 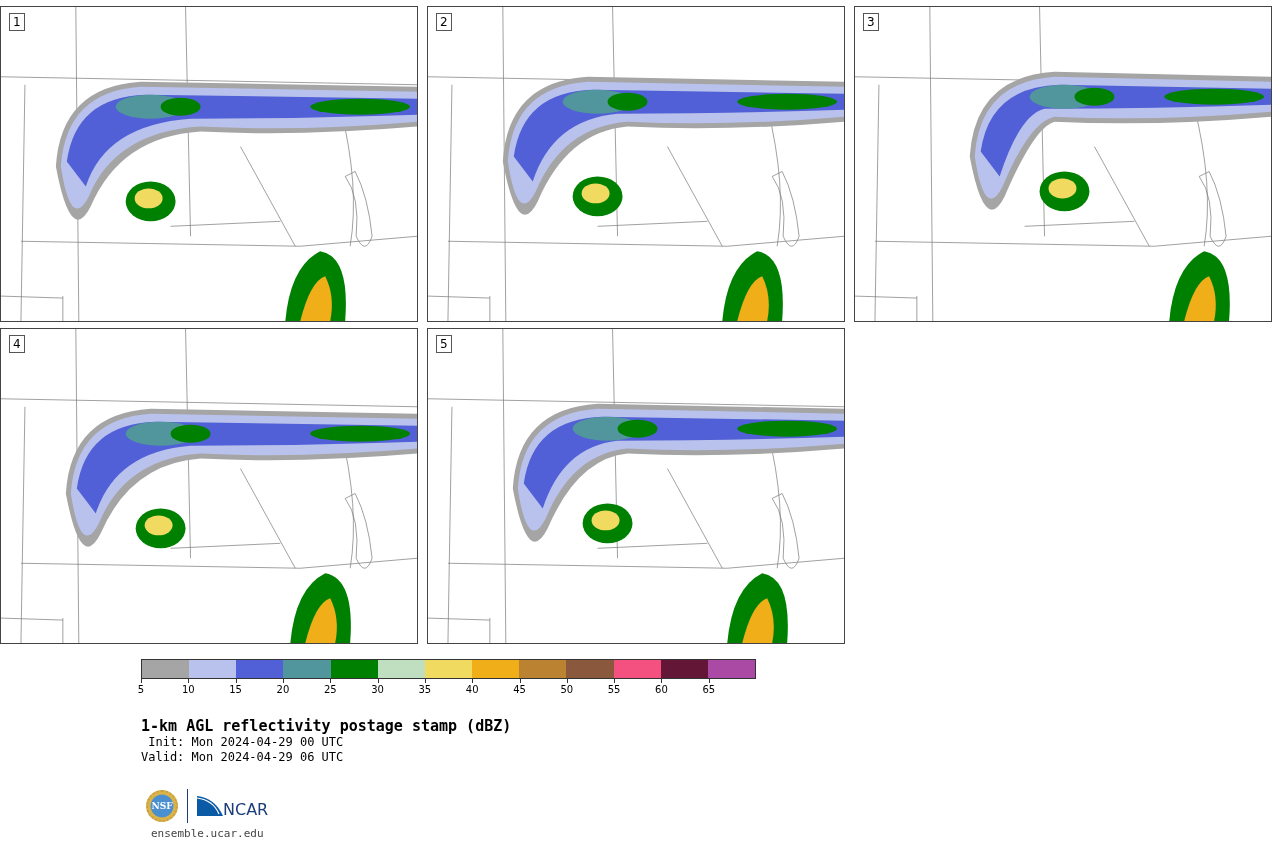 I want to click on init-time: Init: Mon 2024-04-29 00 UTC, so click(x=246, y=742).